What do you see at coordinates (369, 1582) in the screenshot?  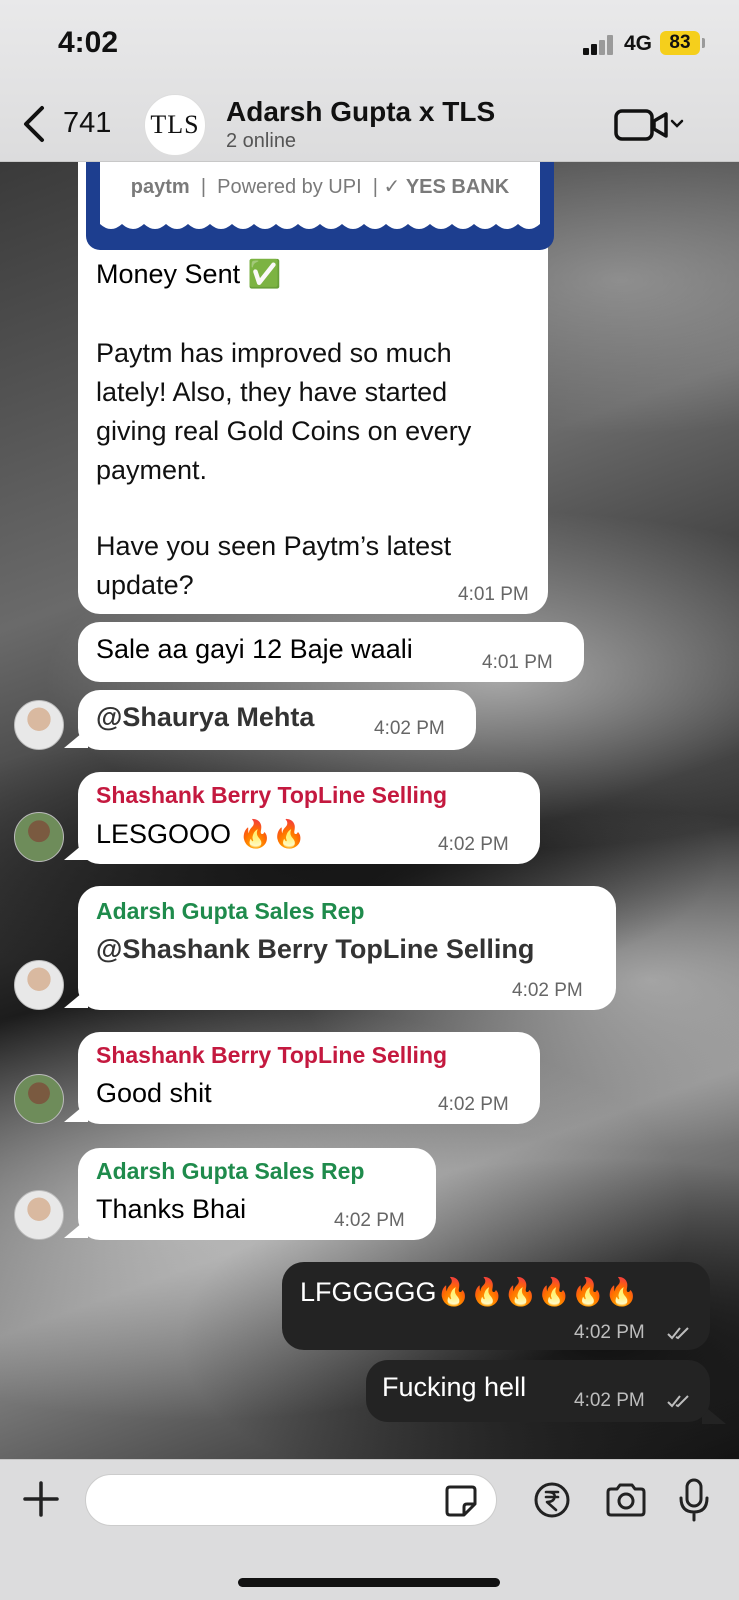 I see `home-indicator` at bounding box center [369, 1582].